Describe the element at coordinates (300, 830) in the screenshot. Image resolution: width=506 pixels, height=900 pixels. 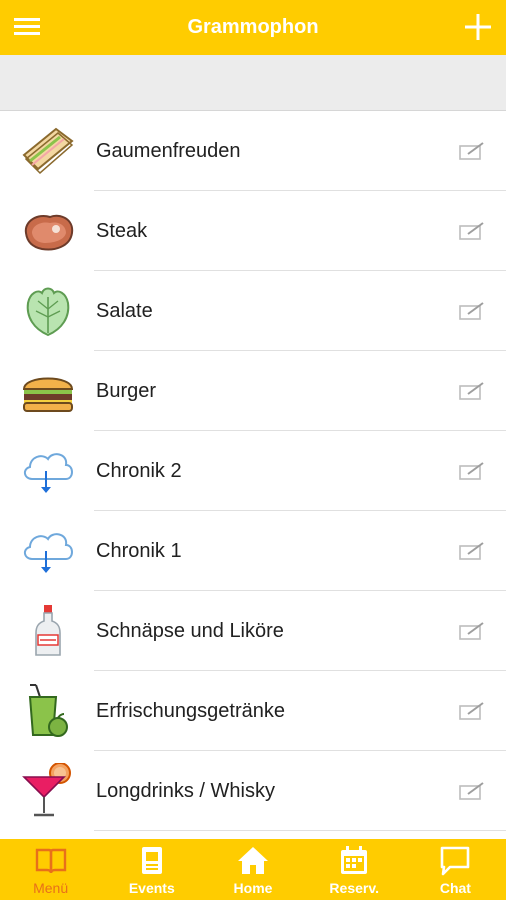
I see `divider` at that location.